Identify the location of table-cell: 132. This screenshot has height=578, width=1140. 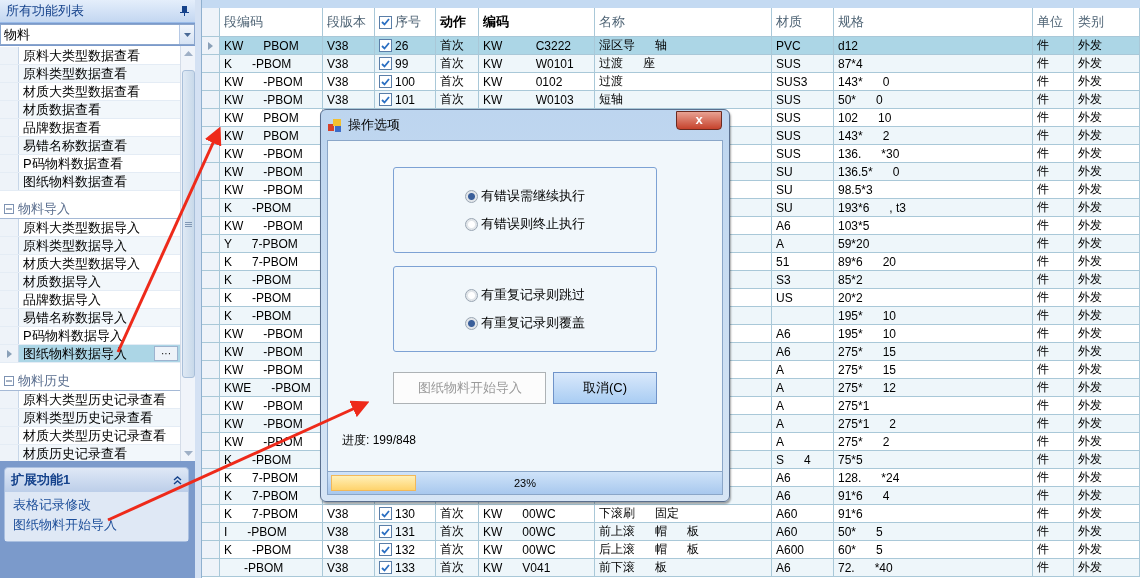
(405, 549).